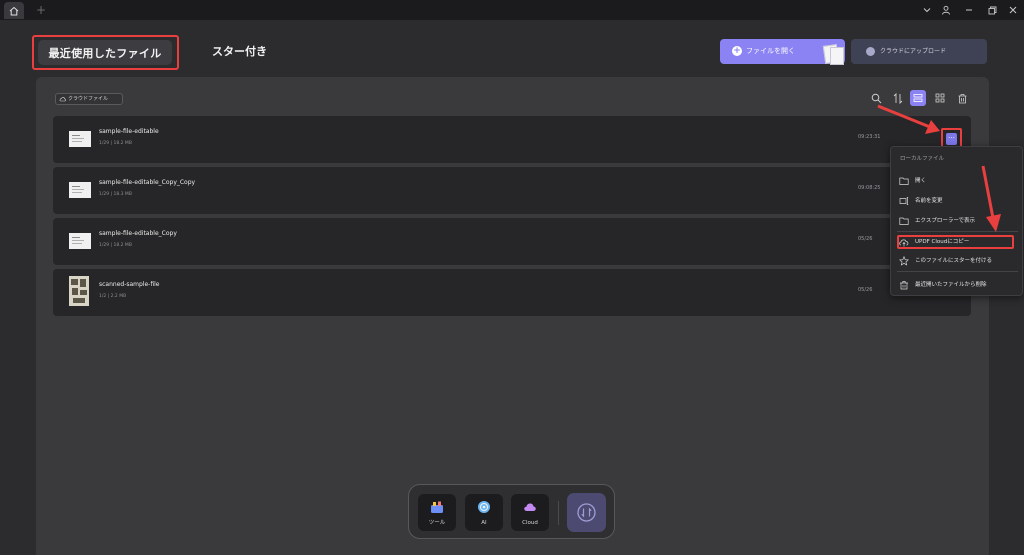 The width and height of the screenshot is (1024, 555). Describe the element at coordinates (940, 98) in the screenshot. I see `grid-view-icon` at that location.